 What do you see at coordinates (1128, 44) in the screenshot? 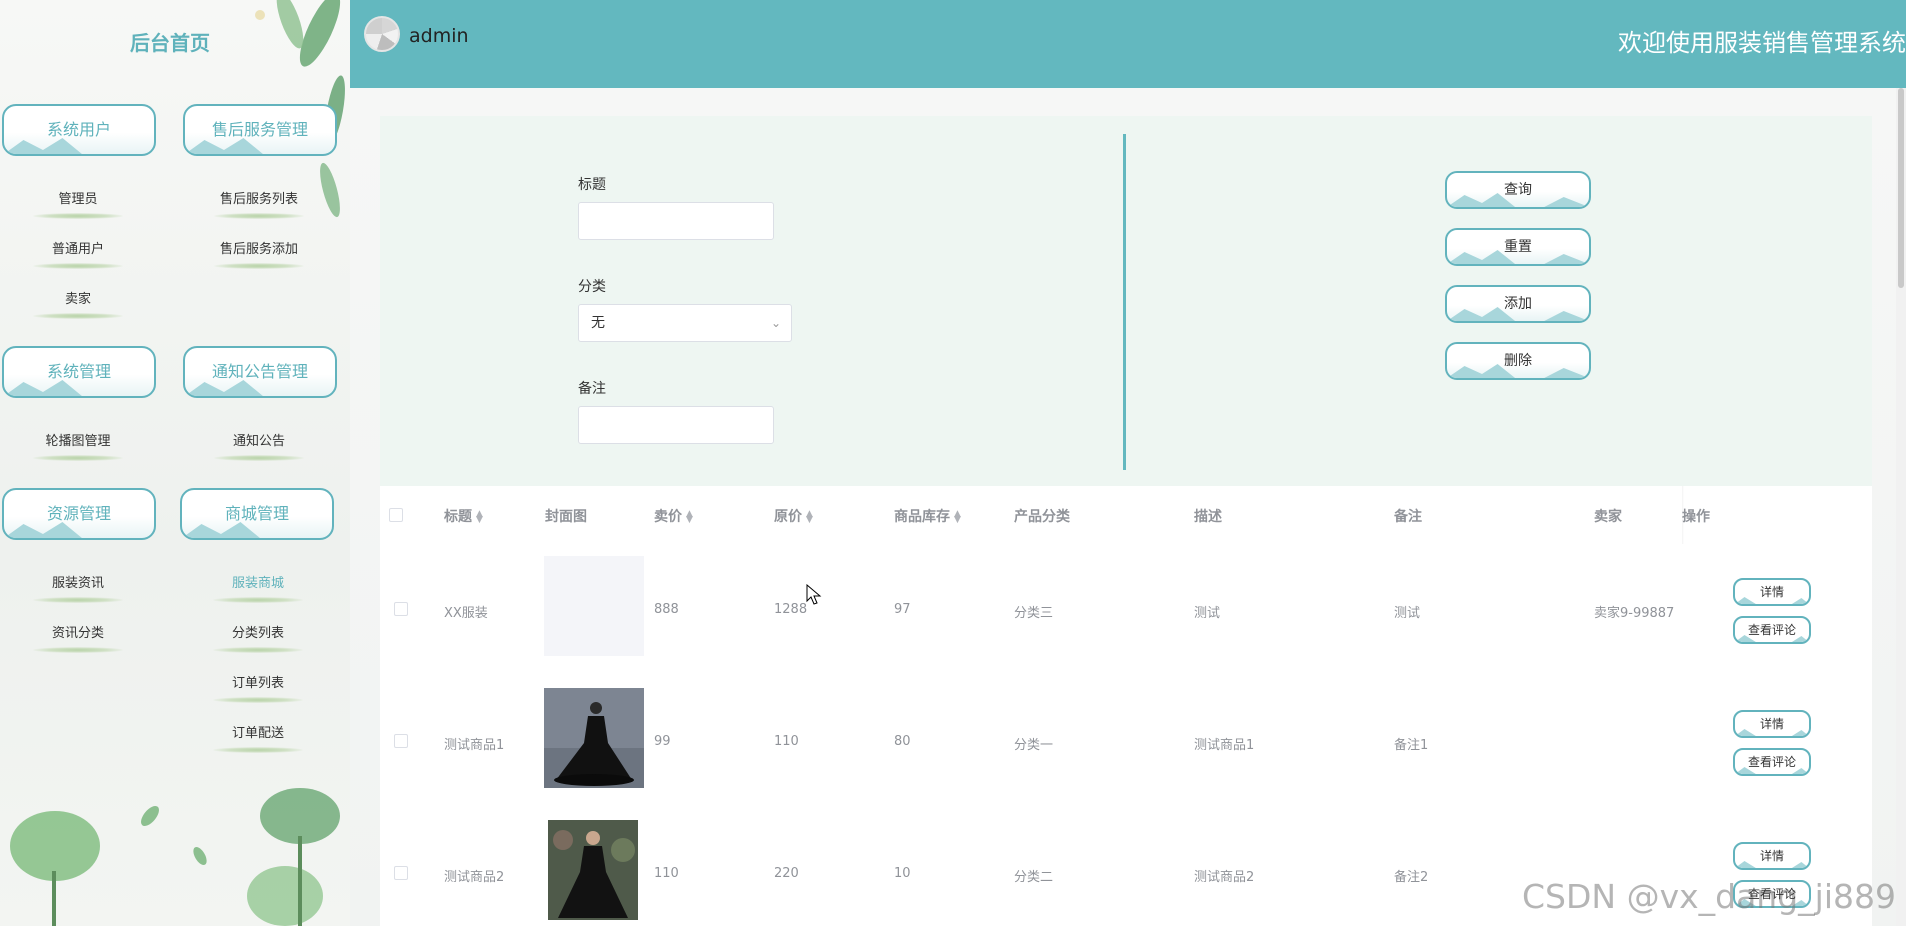
I see `top-header: admin 欢迎使用服装销售管理系统` at bounding box center [1128, 44].